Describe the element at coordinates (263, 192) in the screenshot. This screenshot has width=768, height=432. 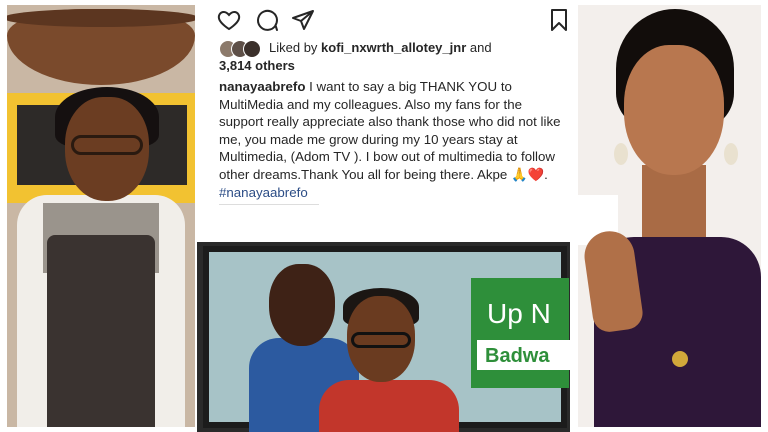
I see `caption-hashtag-link: #nanayaabrefo` at that location.